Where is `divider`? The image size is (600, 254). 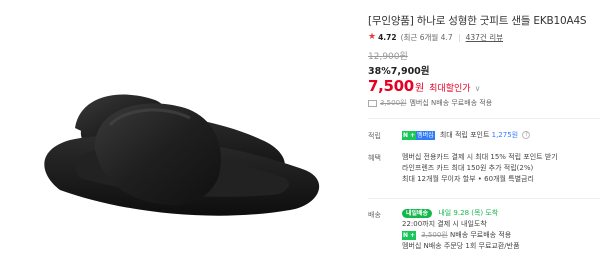
divider is located at coordinates (459, 37).